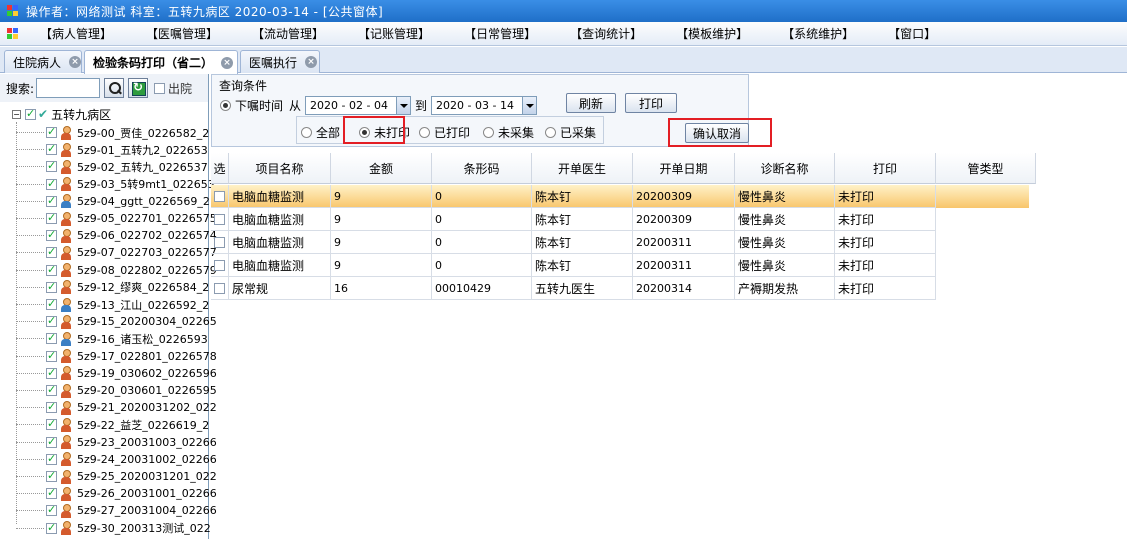  What do you see at coordinates (444, 132) in the screenshot?
I see `status-option-printed: 已打印` at bounding box center [444, 132].